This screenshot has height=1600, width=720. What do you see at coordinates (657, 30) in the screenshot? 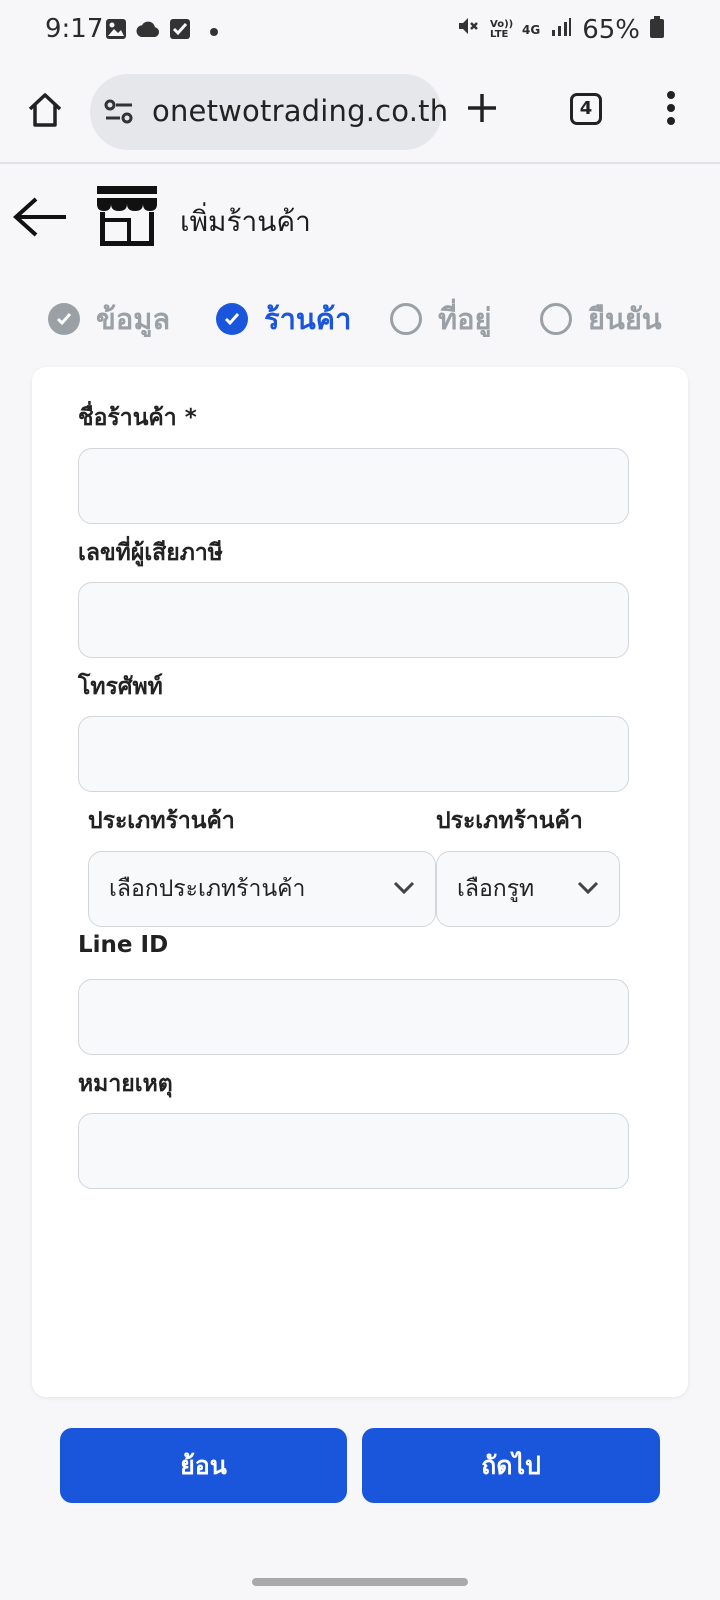
I see `battery-icon` at bounding box center [657, 30].